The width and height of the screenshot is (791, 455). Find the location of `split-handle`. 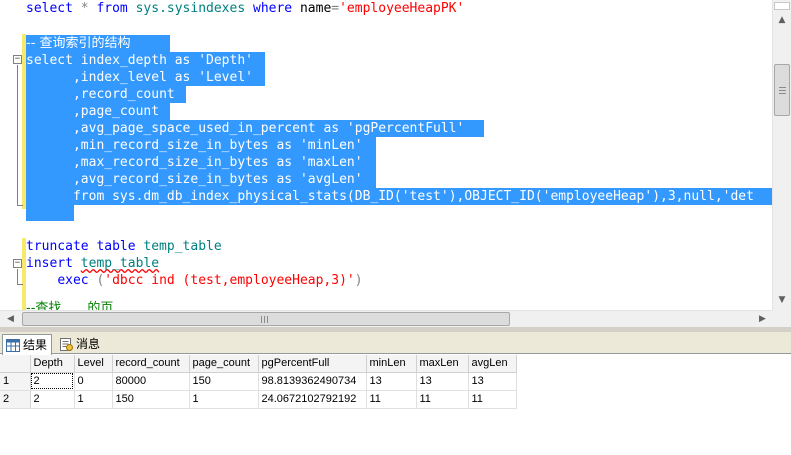

split-handle is located at coordinates (782, 6).